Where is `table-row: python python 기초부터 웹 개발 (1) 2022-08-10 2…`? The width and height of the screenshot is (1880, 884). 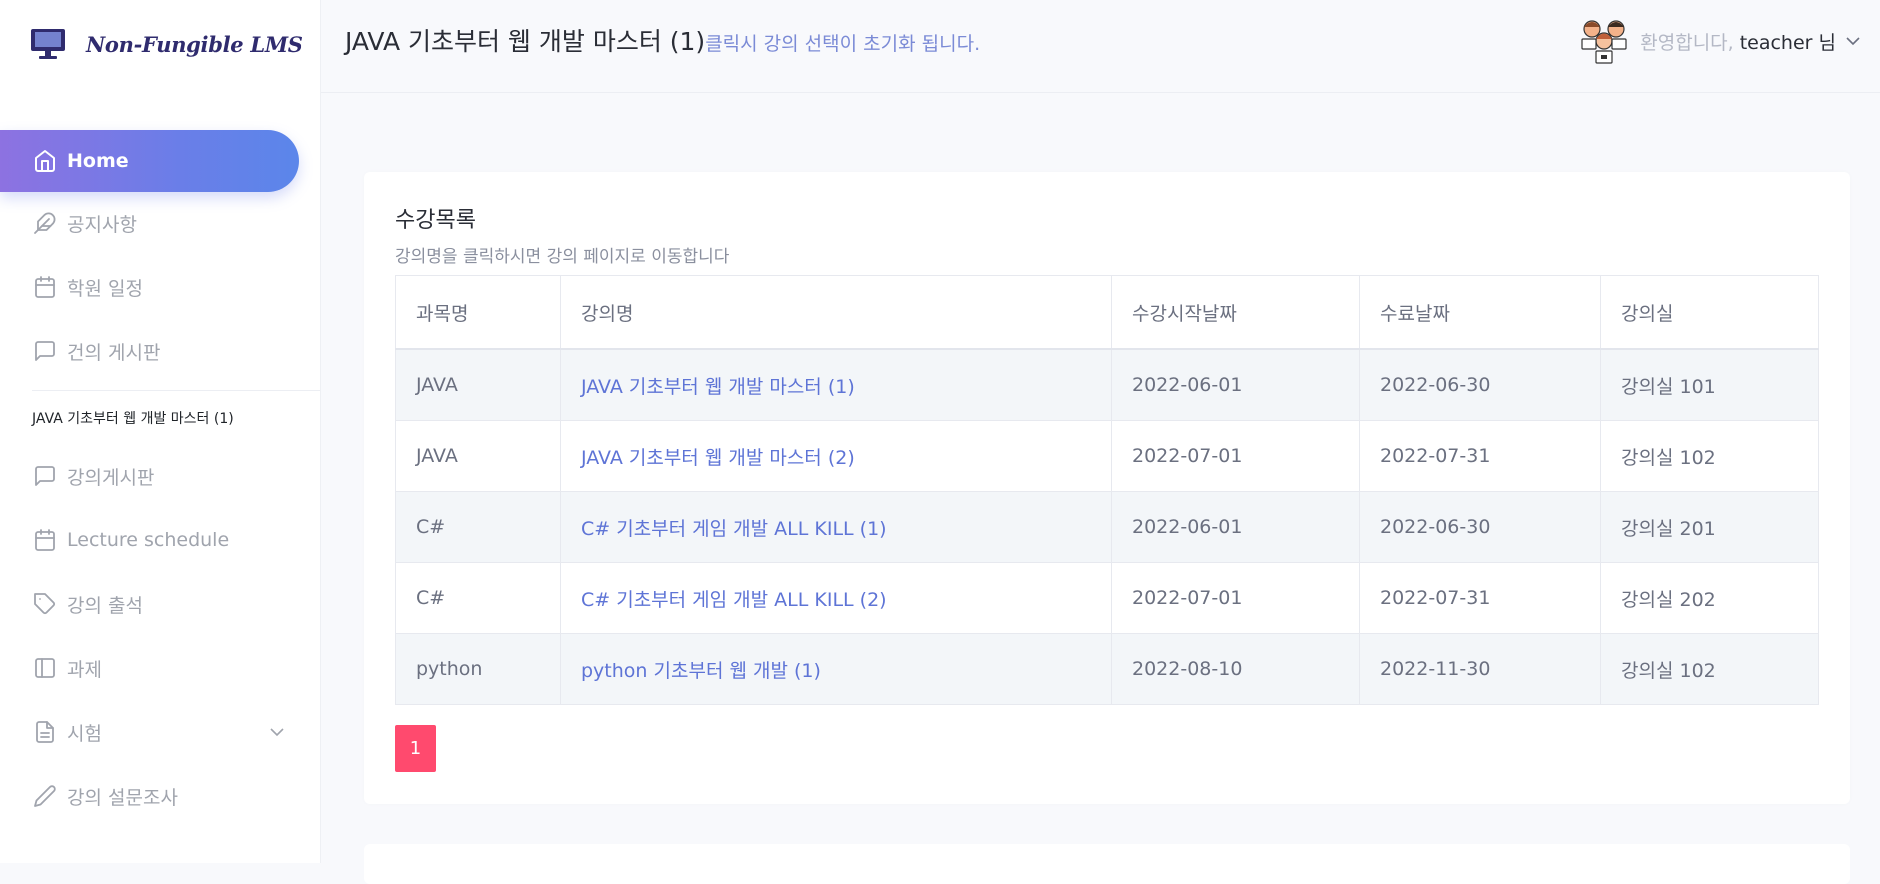 table-row: python python 기초부터 웹 개발 (1) 2022-08-10 2… is located at coordinates (1107, 669).